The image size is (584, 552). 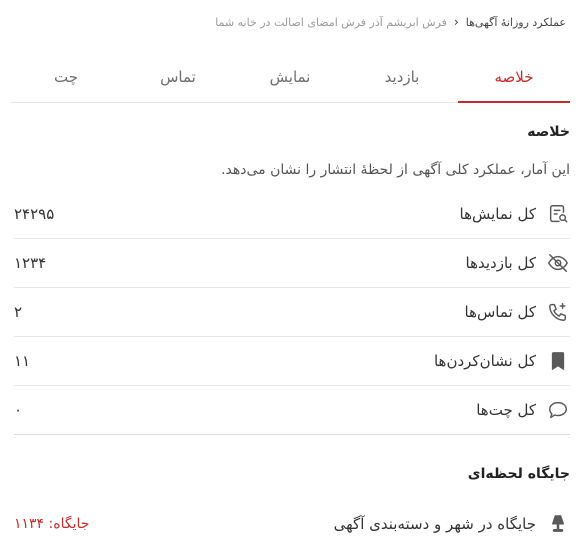 I want to click on eye-off-icon, so click(x=558, y=263).